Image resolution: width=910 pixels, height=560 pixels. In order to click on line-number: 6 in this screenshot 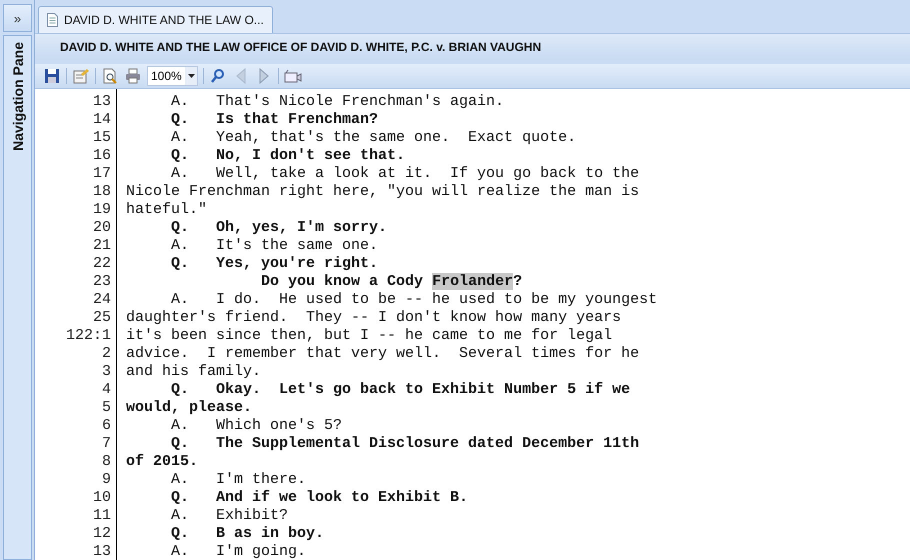, I will do `click(106, 425)`.